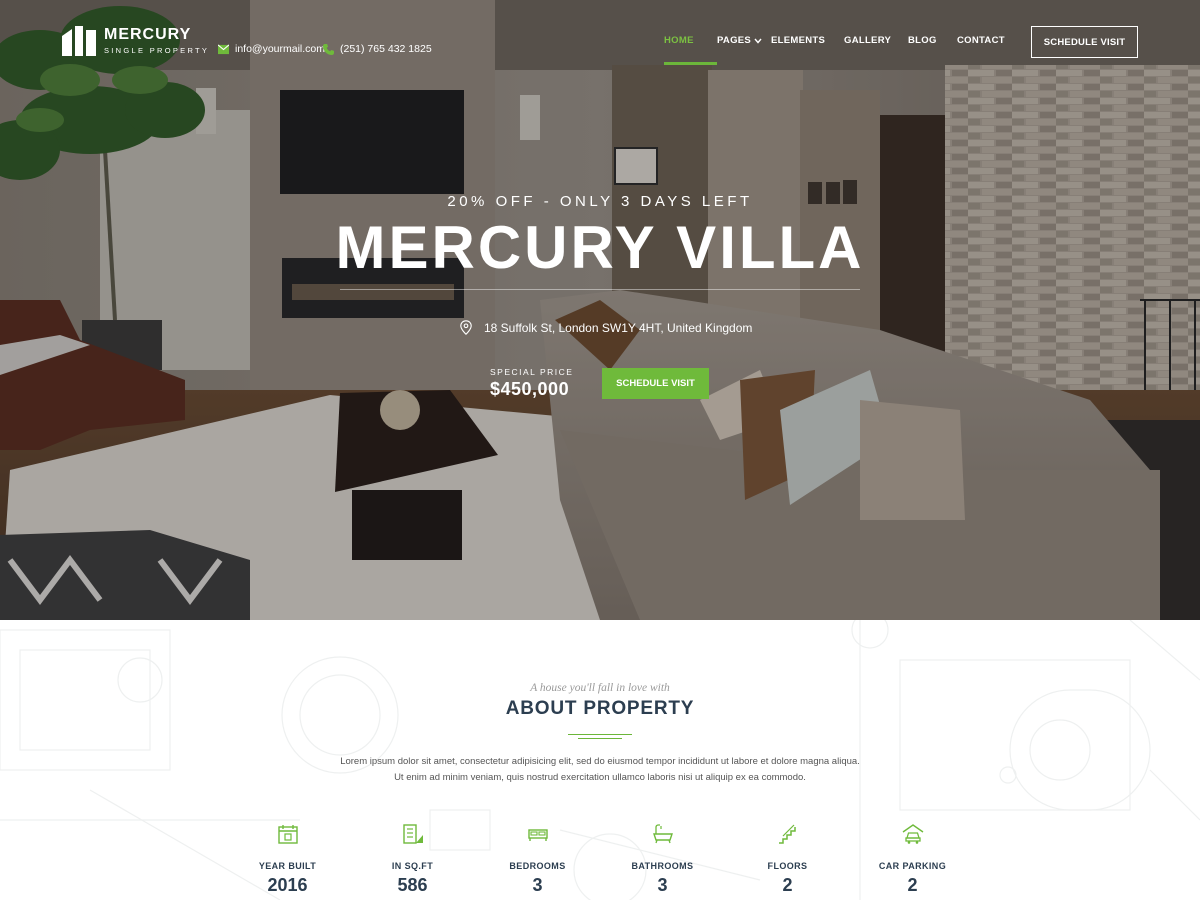 The width and height of the screenshot is (1200, 900). Describe the element at coordinates (157, 50) in the screenshot. I see `brand-tagline: SINGLE PROPERTY` at that location.